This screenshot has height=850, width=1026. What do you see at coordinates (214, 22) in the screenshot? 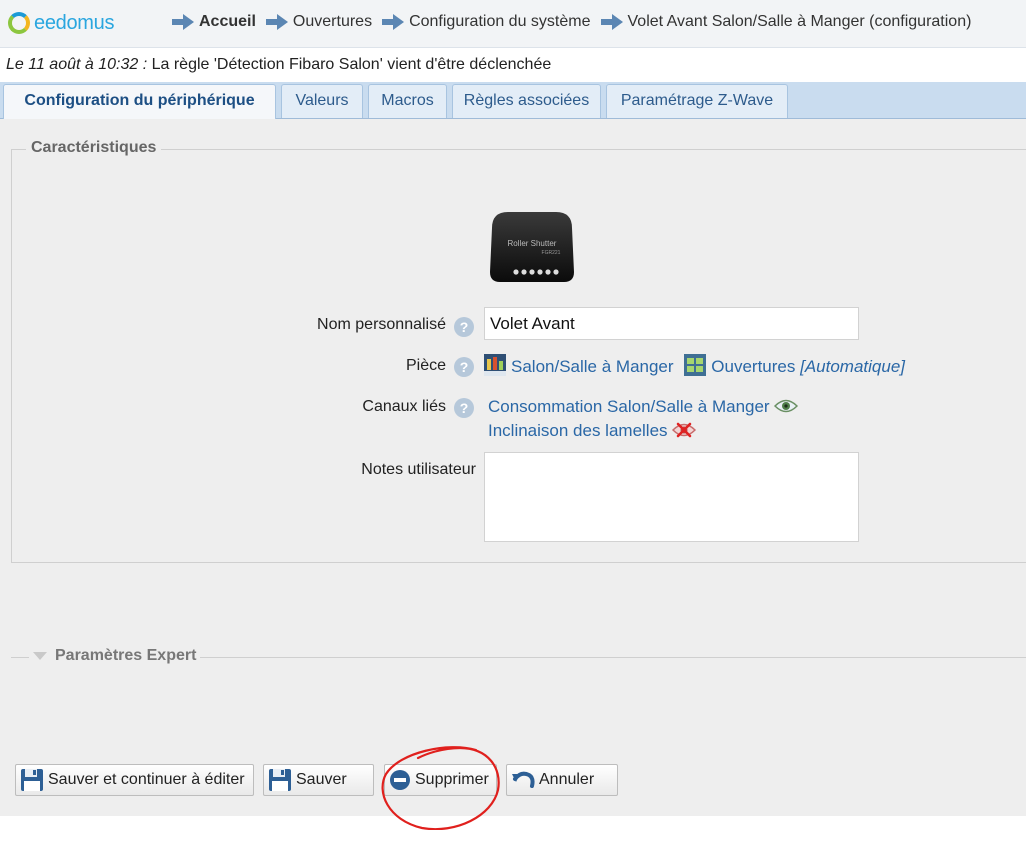
I see `breadcrumb-home: Accueil` at bounding box center [214, 22].